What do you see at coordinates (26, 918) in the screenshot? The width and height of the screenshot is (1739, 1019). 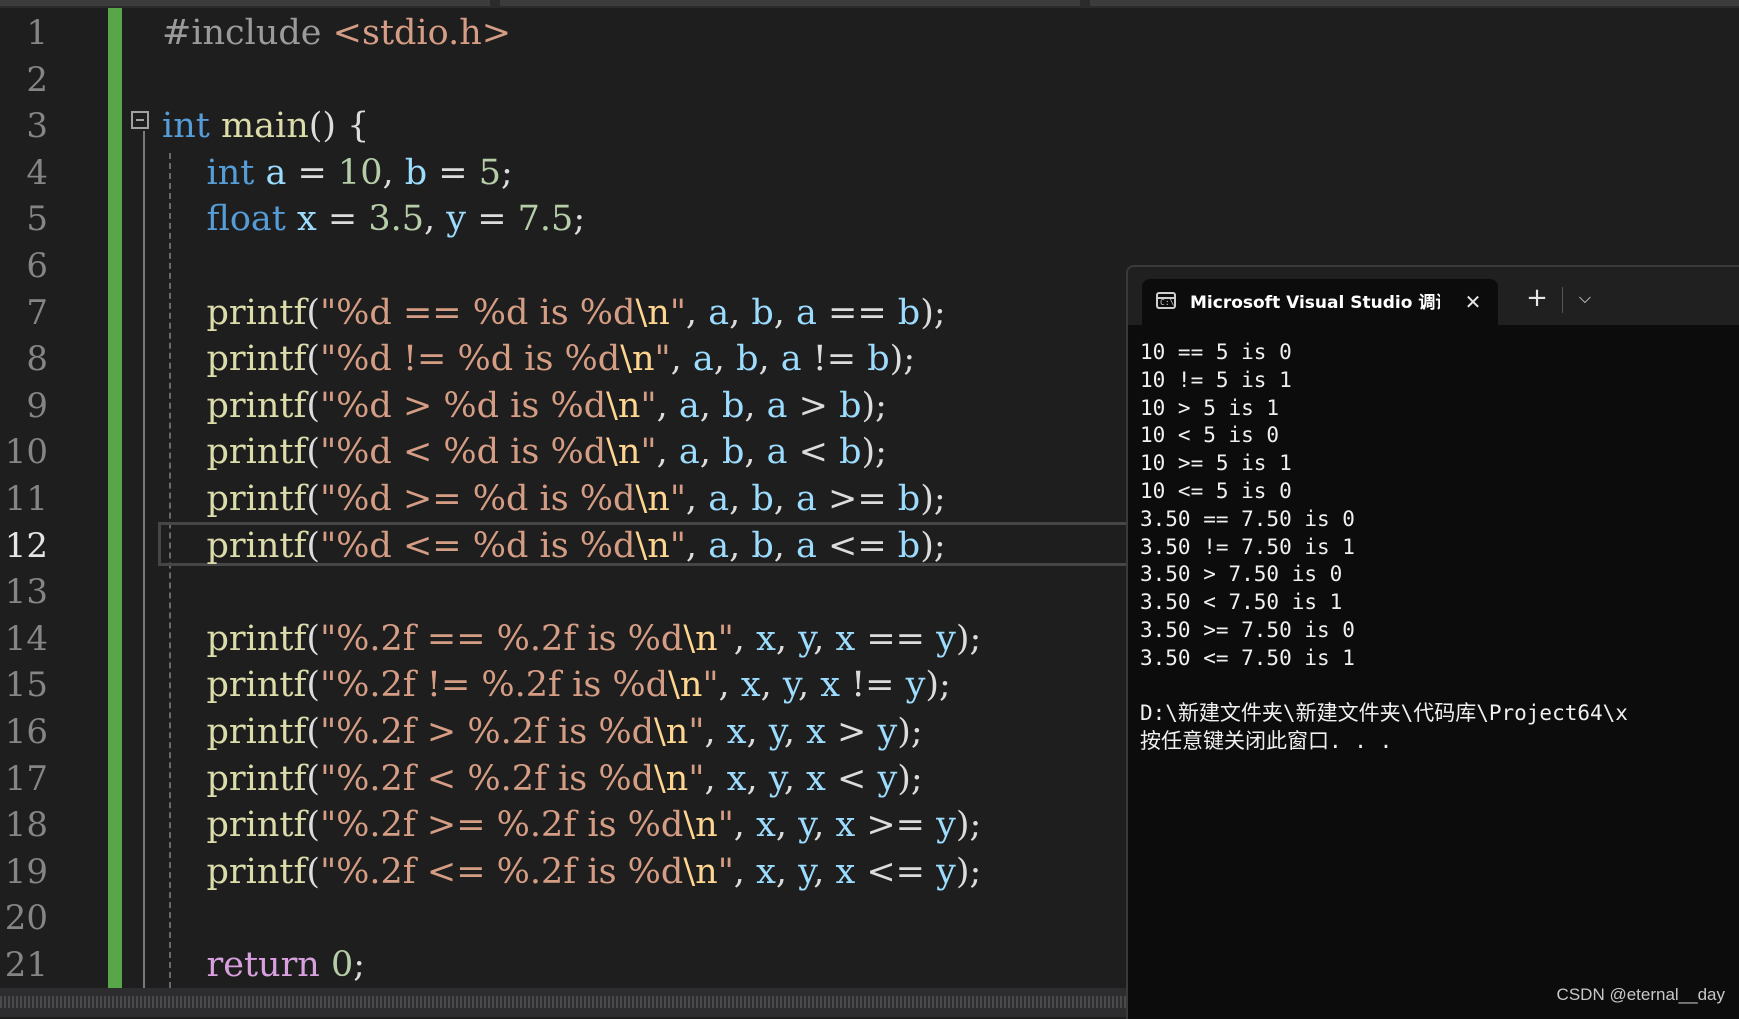 I see `line-number: 20` at bounding box center [26, 918].